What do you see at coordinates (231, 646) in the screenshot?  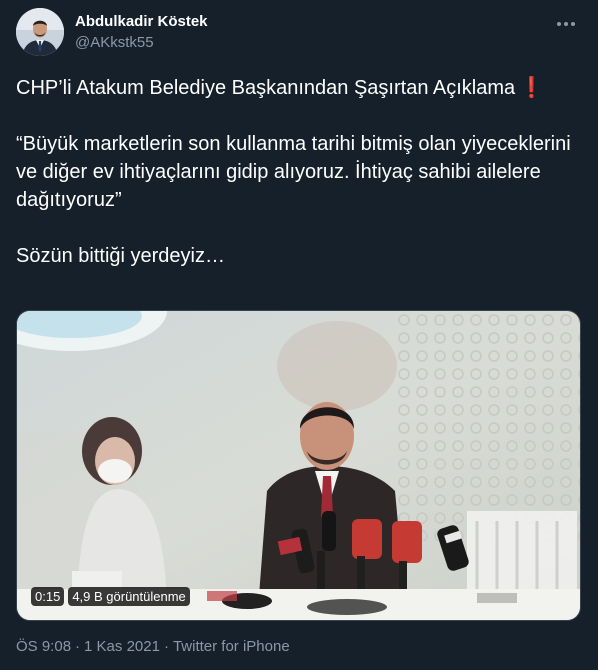 I see `tweet-source: Twitter for iPhone` at bounding box center [231, 646].